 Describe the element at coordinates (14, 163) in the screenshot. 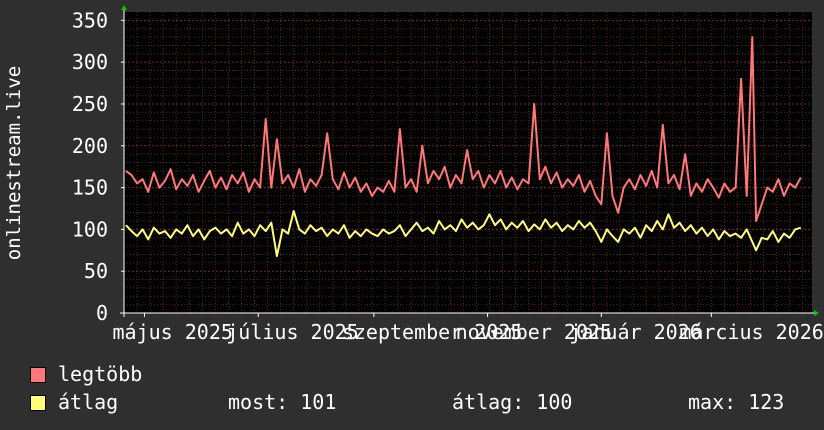

I see `y-axis-title: onlinestream.live` at that location.